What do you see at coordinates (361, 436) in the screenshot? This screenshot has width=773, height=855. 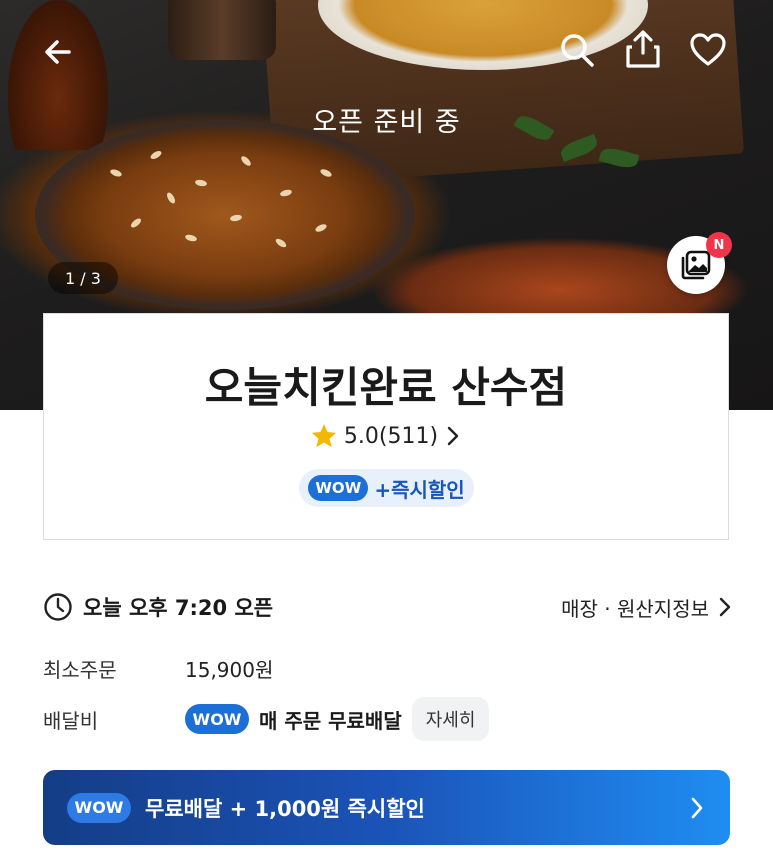 I see `rating-value: 5.0` at bounding box center [361, 436].